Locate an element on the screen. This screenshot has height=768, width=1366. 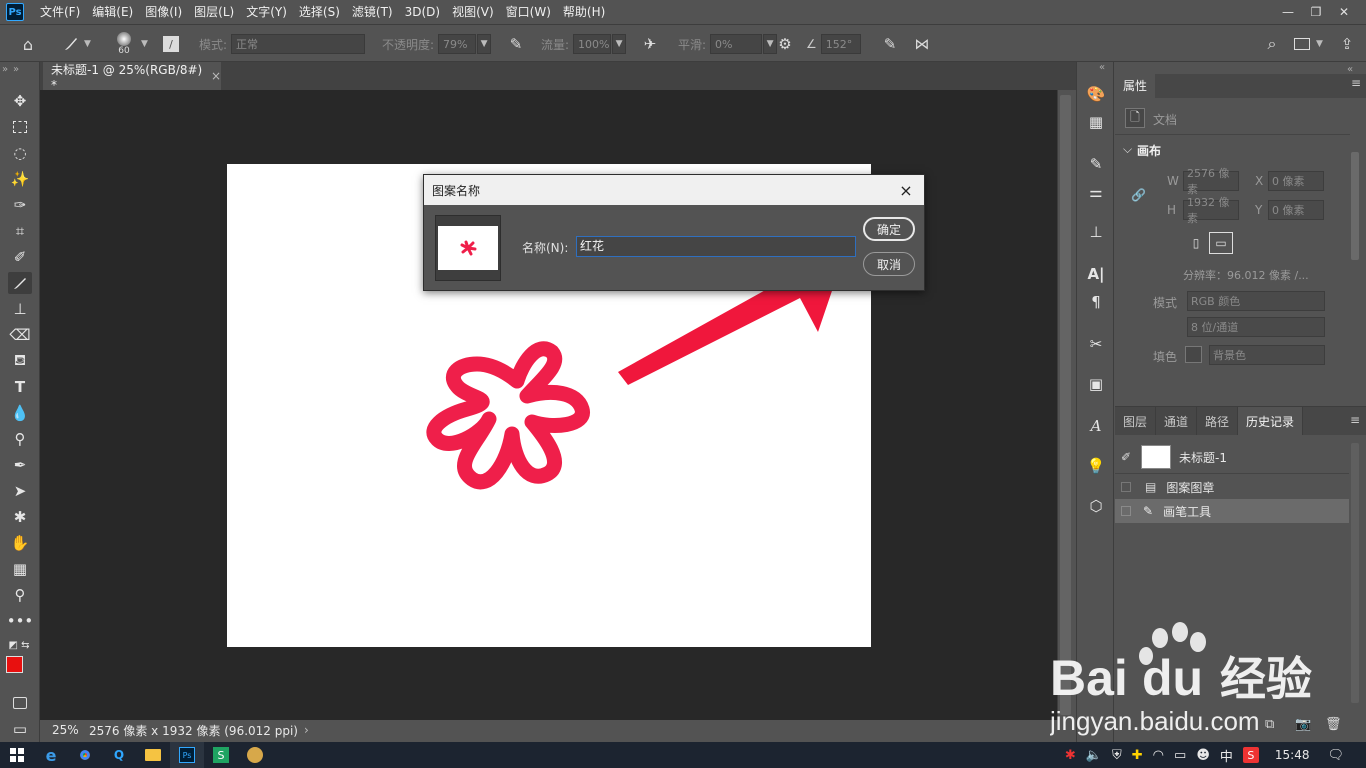
update-tray-icon: ✚ is located at coordinates (1137, 755).